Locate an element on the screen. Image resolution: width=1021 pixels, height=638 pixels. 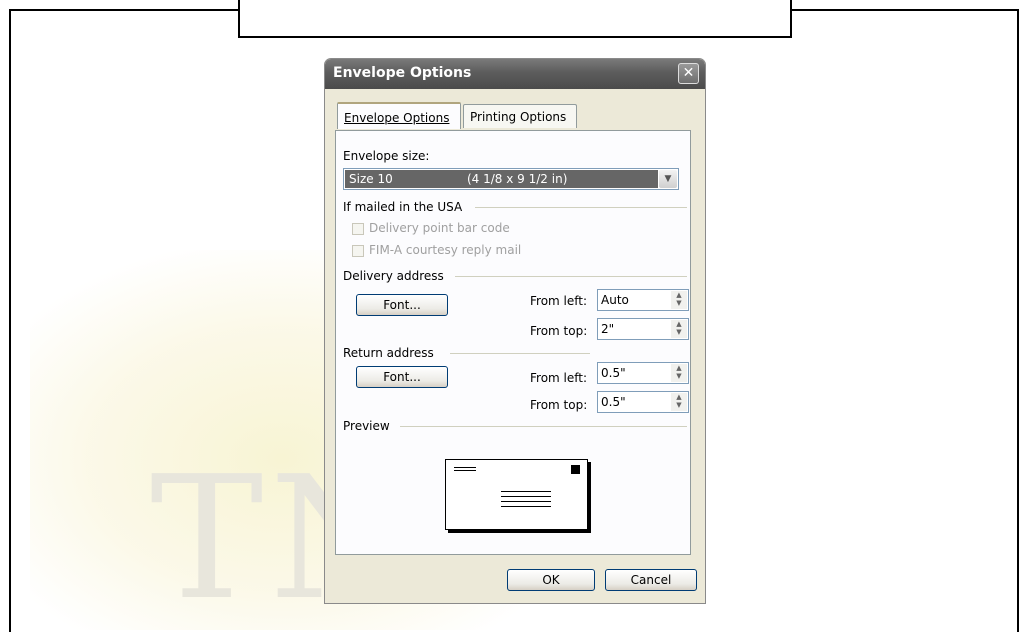
tab-envelope-options: Envelope Options is located at coordinates (399, 115).